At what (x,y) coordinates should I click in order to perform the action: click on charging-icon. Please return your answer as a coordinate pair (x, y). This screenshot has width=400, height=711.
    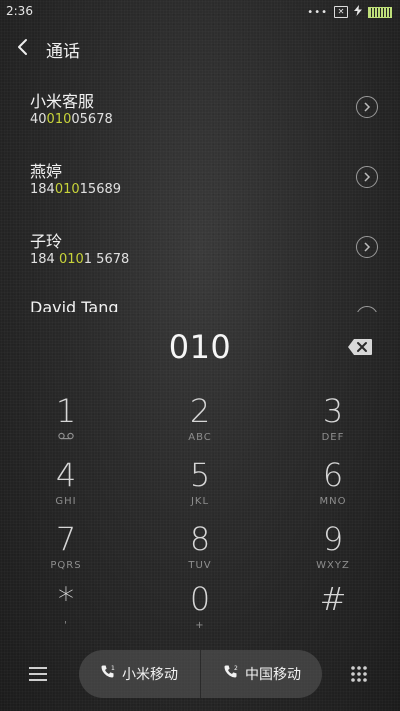
    Looking at the image, I should click on (358, 12).